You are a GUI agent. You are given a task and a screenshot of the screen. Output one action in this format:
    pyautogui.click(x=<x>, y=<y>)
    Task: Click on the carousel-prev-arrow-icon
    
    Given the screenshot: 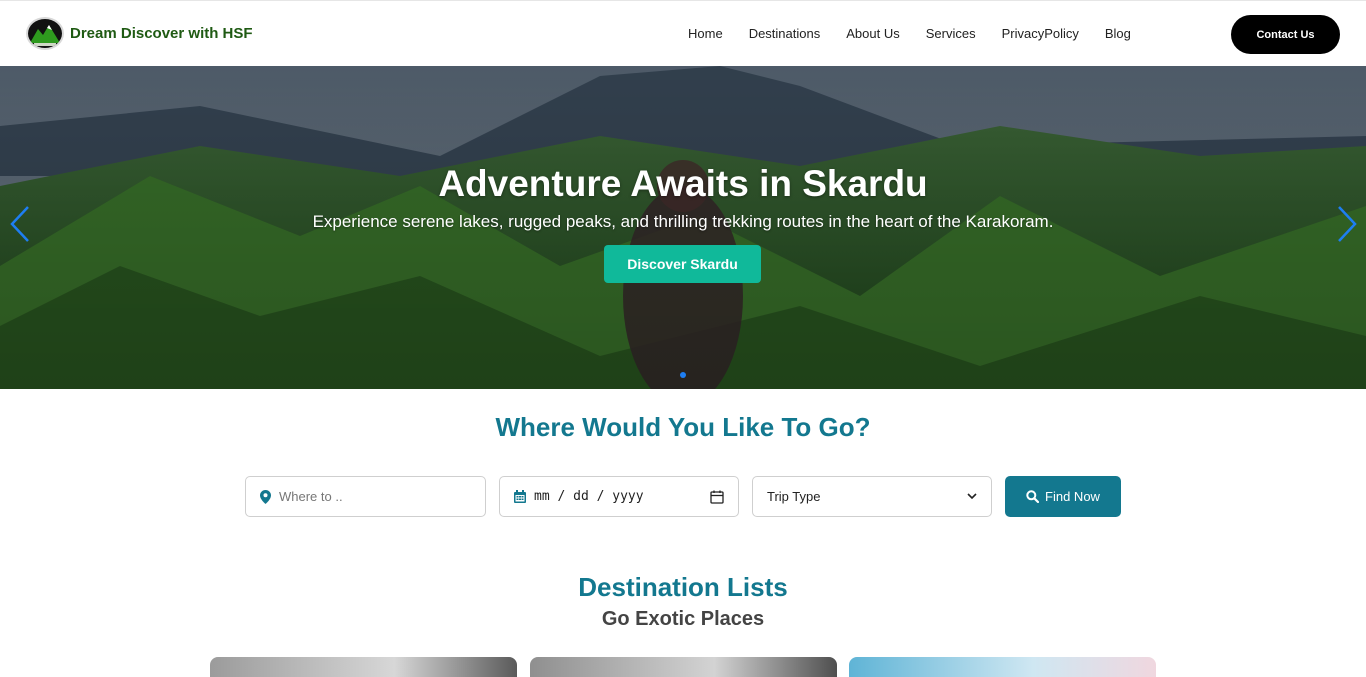 What is the action you would take?
    pyautogui.click(x=20, y=224)
    